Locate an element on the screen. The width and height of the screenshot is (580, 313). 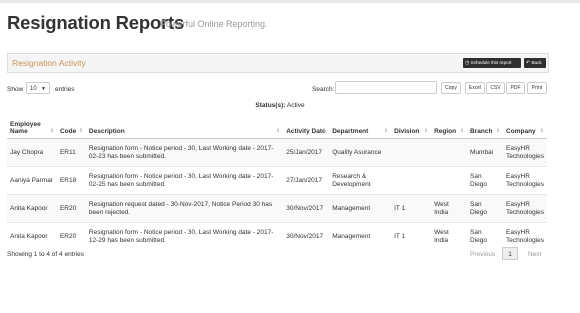
col-company: Company ⇕ is located at coordinates (525, 126).